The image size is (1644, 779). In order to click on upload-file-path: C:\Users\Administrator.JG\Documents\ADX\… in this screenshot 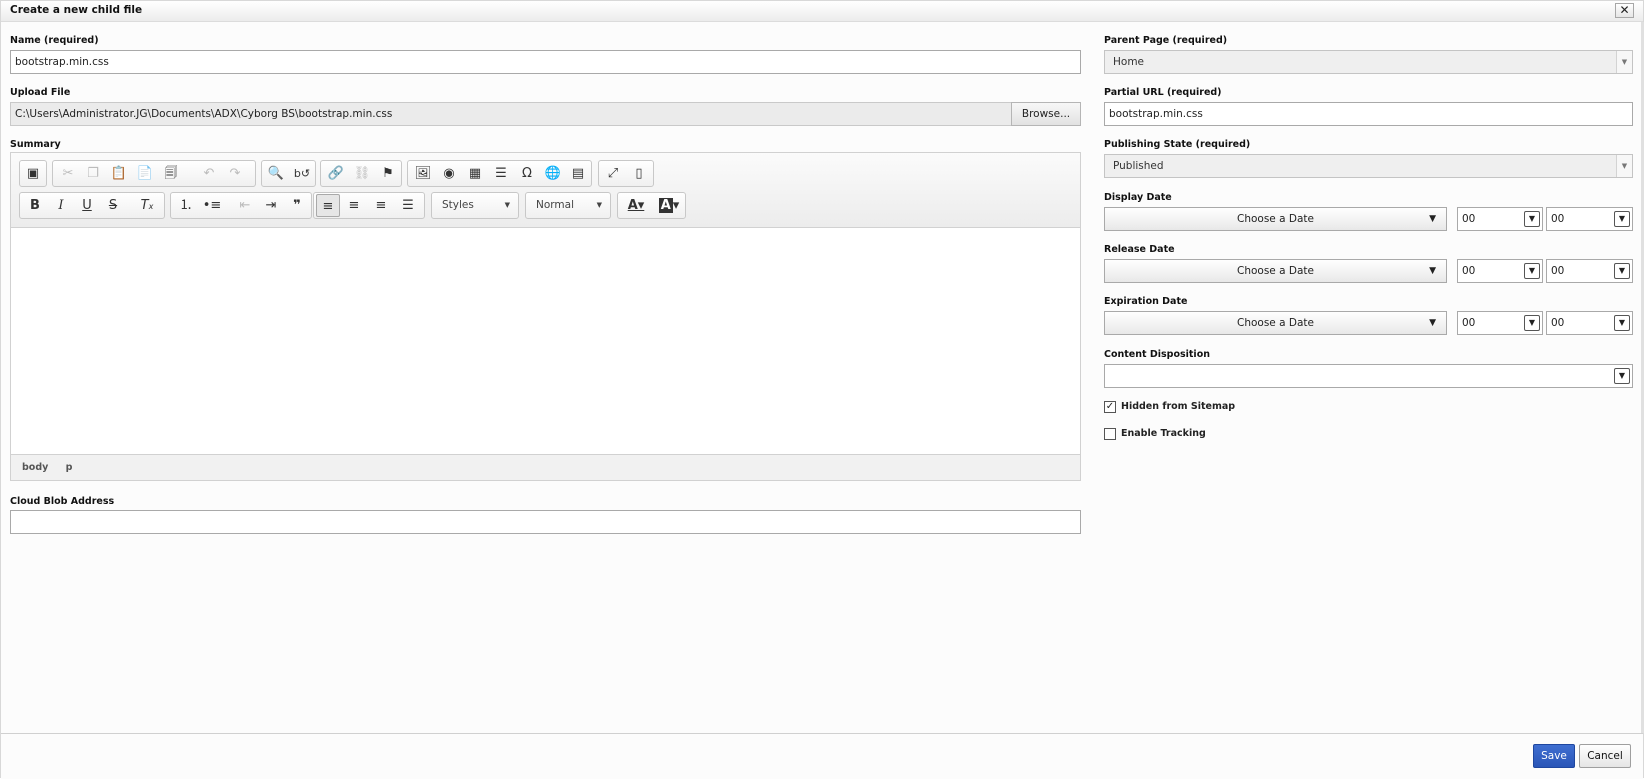, I will do `click(511, 114)`.